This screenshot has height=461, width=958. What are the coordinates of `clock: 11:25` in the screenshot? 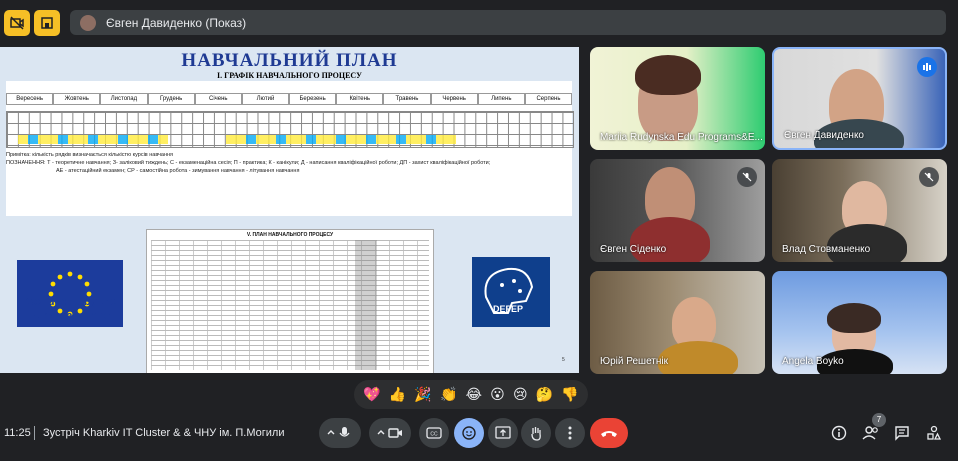 It's located at (17, 433).